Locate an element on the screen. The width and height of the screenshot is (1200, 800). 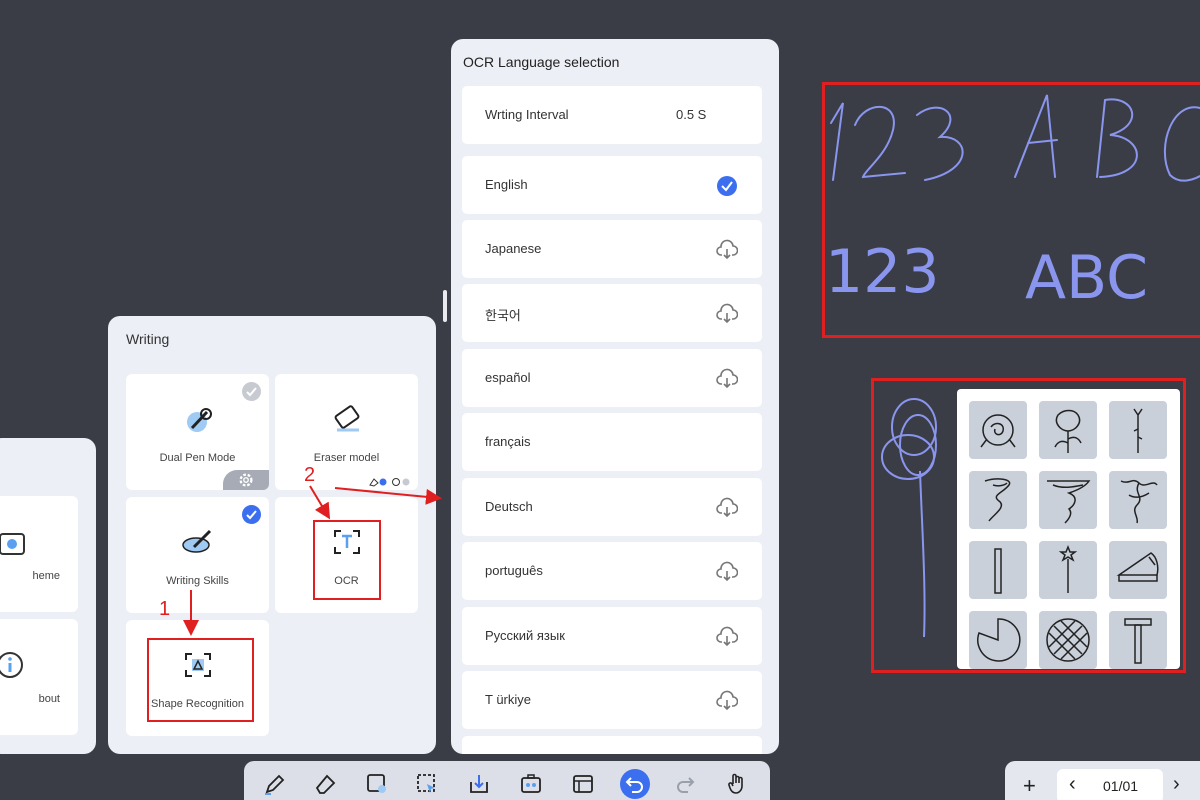
shape-suggestion-panel is located at coordinates (1068, 529).